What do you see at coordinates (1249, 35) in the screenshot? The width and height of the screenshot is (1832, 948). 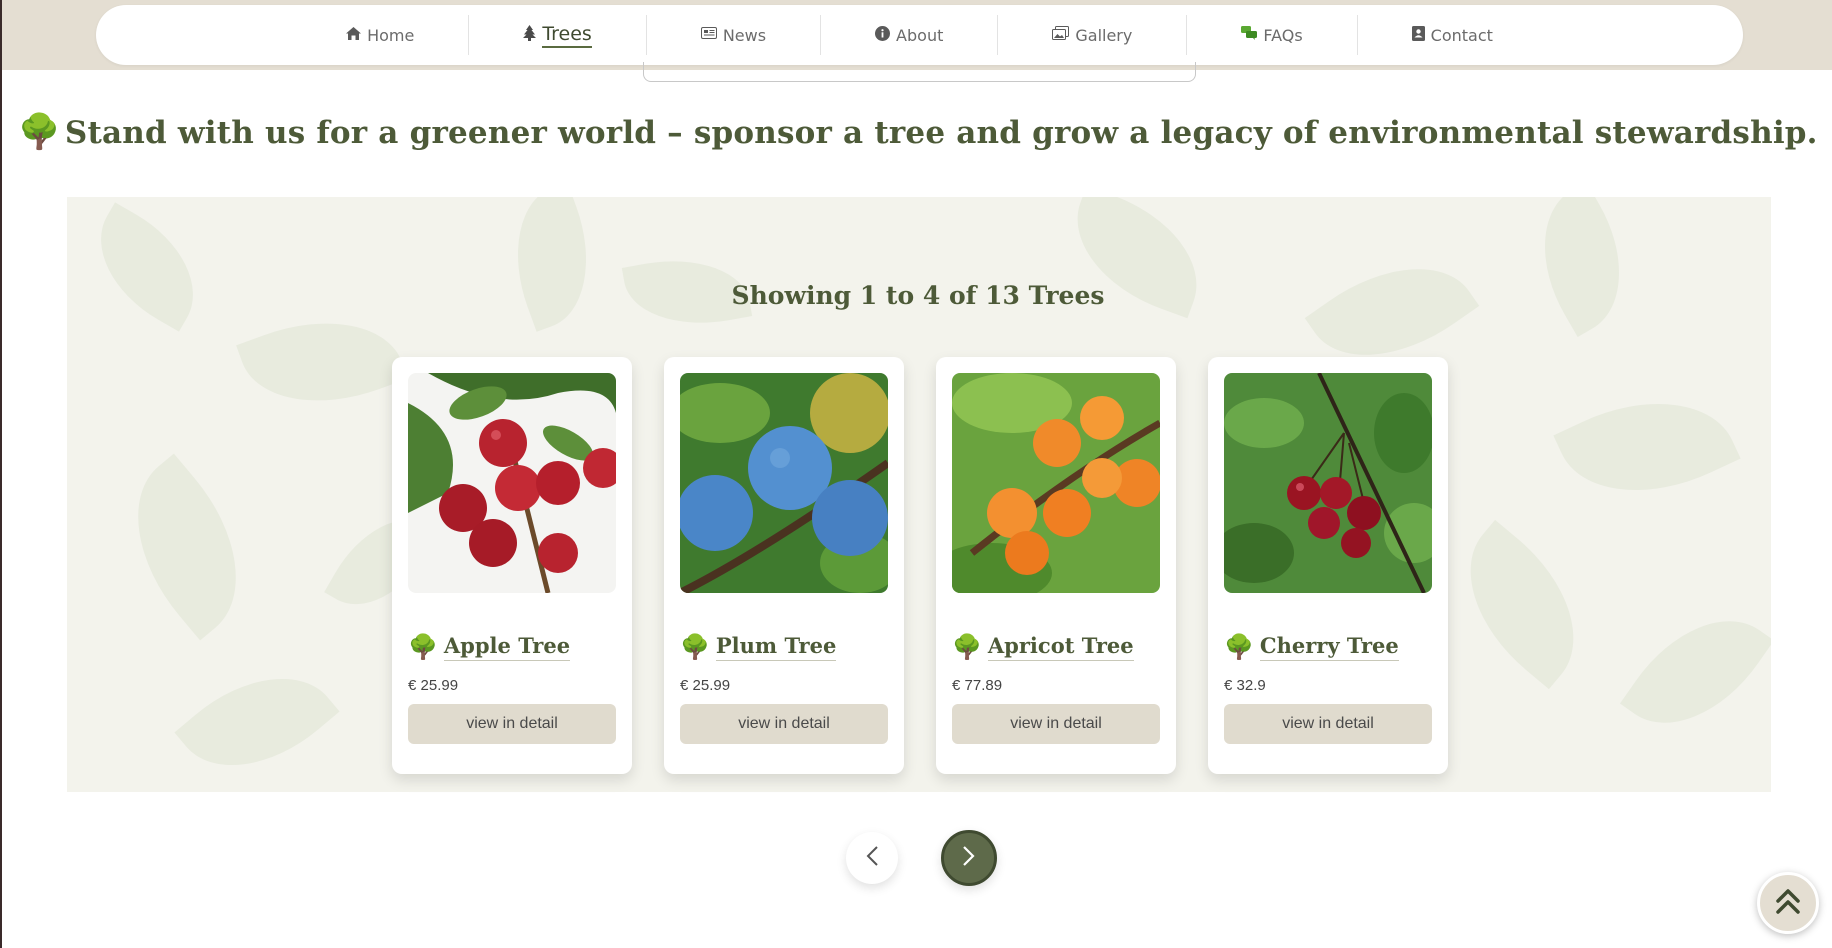 I see `comments-icon` at bounding box center [1249, 35].